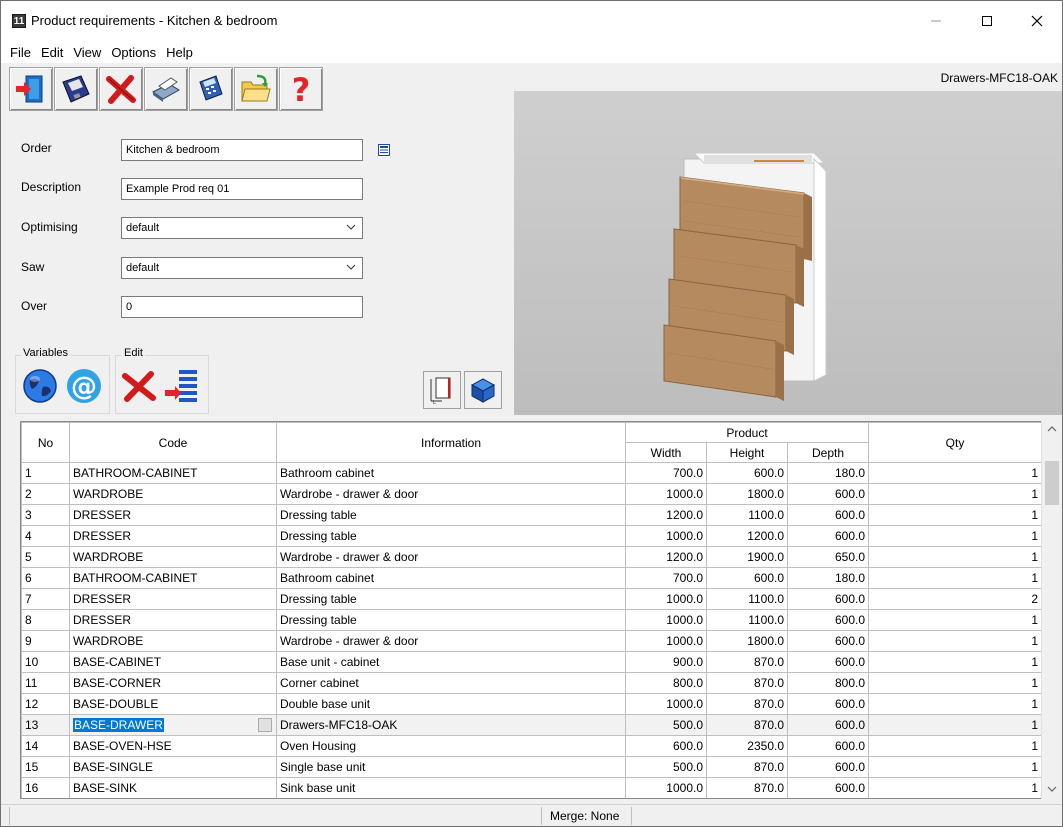  What do you see at coordinates (747, 494) in the screenshot?
I see `row-height-cell: 1800.0` at bounding box center [747, 494].